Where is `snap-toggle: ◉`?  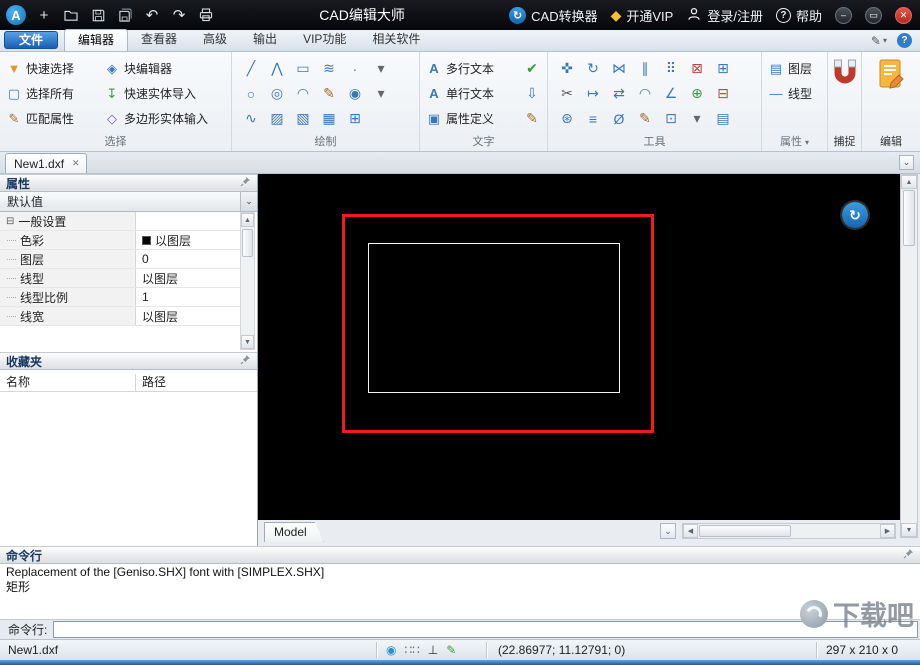 snap-toggle: ◉ is located at coordinates (391, 650).